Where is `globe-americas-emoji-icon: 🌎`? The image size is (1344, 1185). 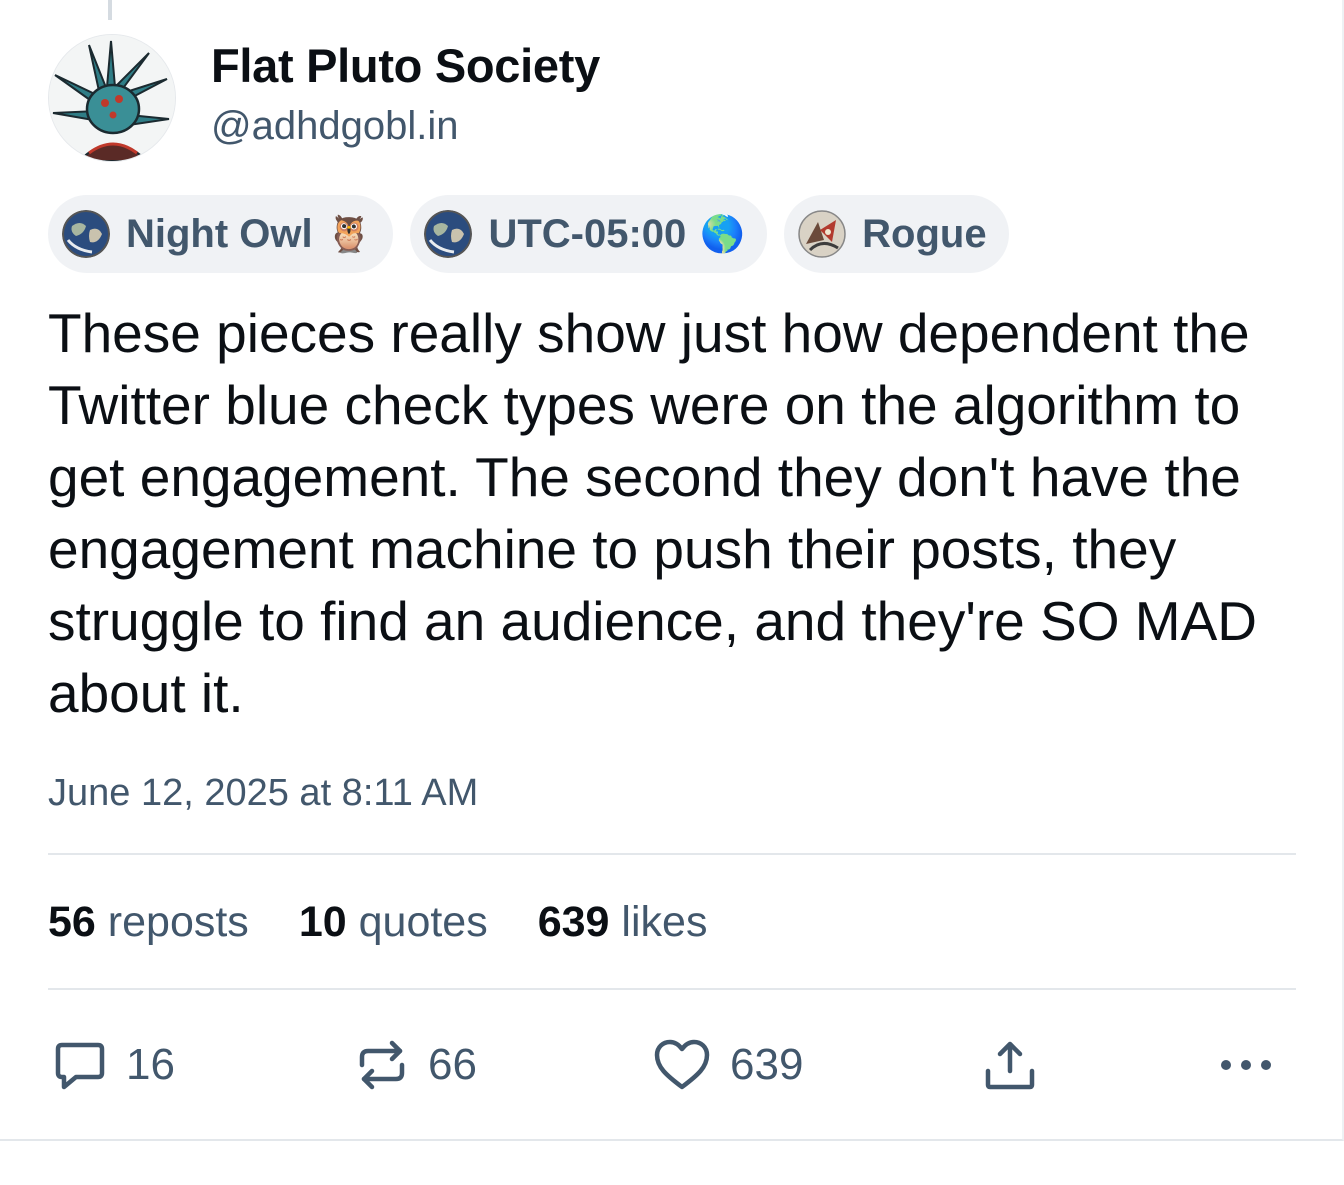
globe-americas-emoji-icon: 🌎 is located at coordinates (723, 233).